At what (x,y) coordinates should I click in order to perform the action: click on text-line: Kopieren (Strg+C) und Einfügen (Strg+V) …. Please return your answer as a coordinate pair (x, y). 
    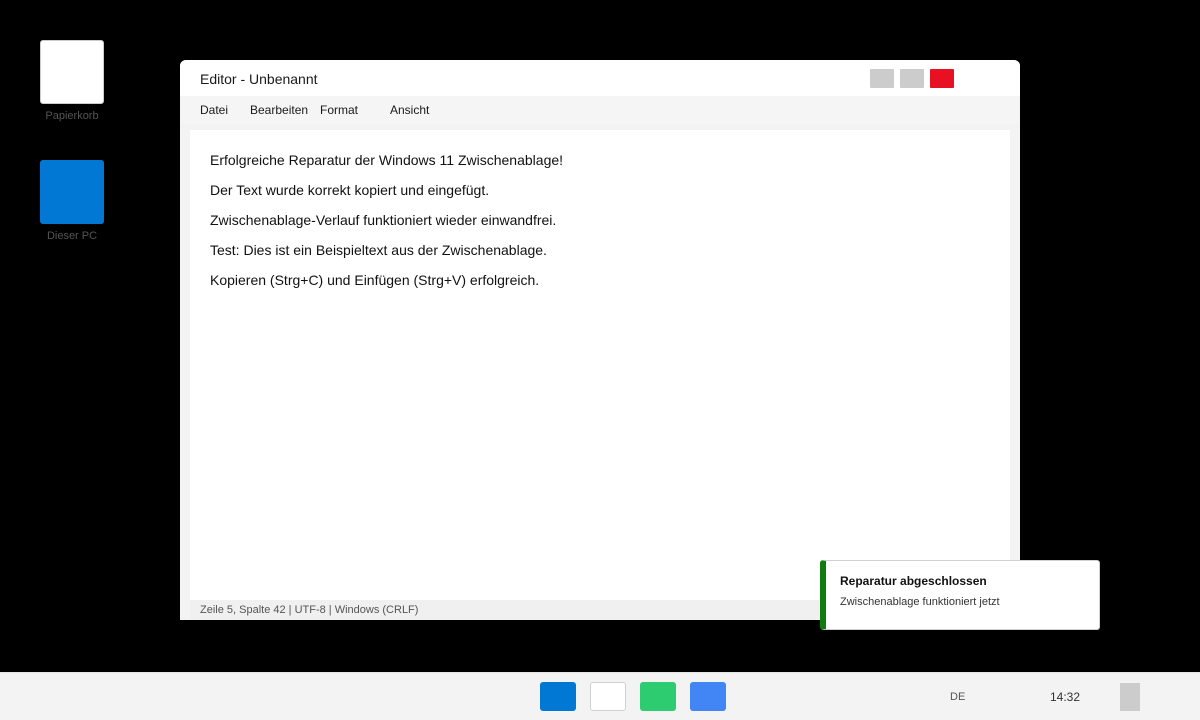
    Looking at the image, I should click on (375, 280).